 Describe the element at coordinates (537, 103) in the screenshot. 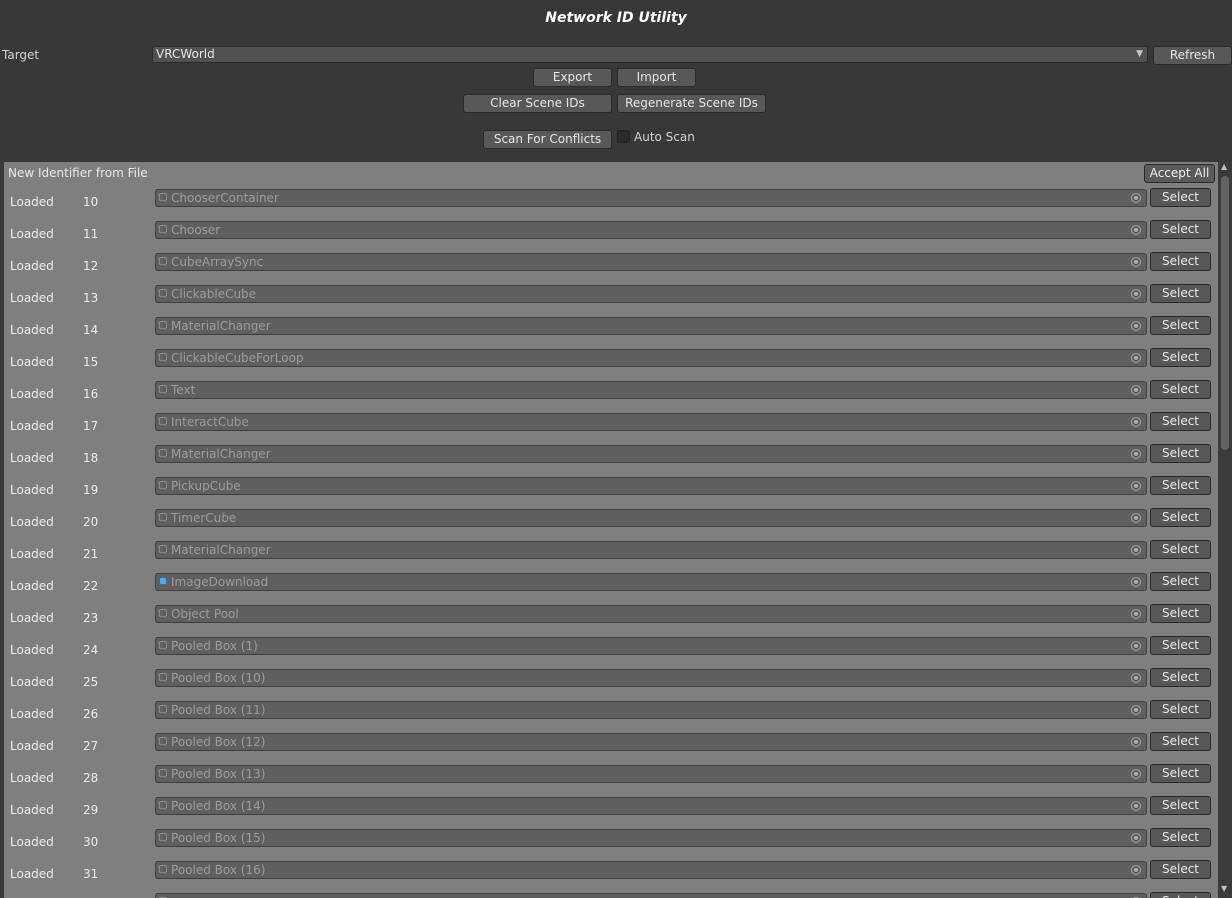

I see `clear-scene-ids-button: Clear Scene IDs` at that location.